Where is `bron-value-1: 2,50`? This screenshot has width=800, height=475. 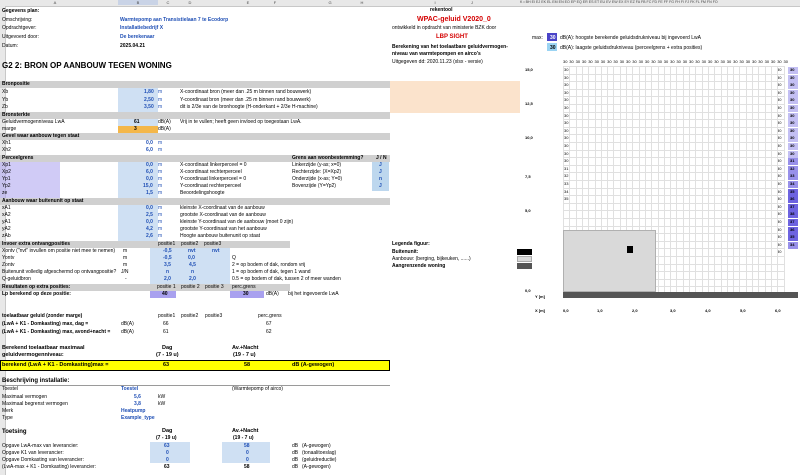 bron-value-1: 2,50 is located at coordinates (149, 100).